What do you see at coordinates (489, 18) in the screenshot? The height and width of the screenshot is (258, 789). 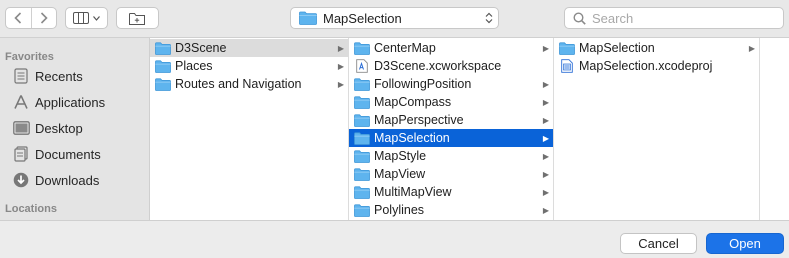 I see `up-down-chevron-icon` at bounding box center [489, 18].